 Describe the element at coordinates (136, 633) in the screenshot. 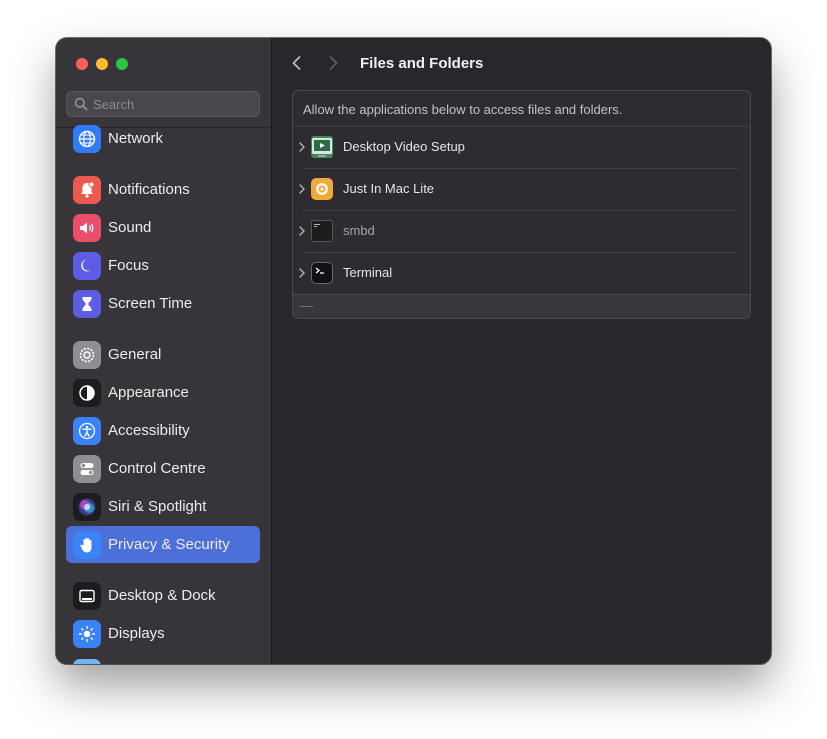

I see `sidebar-item-label: Displays` at that location.